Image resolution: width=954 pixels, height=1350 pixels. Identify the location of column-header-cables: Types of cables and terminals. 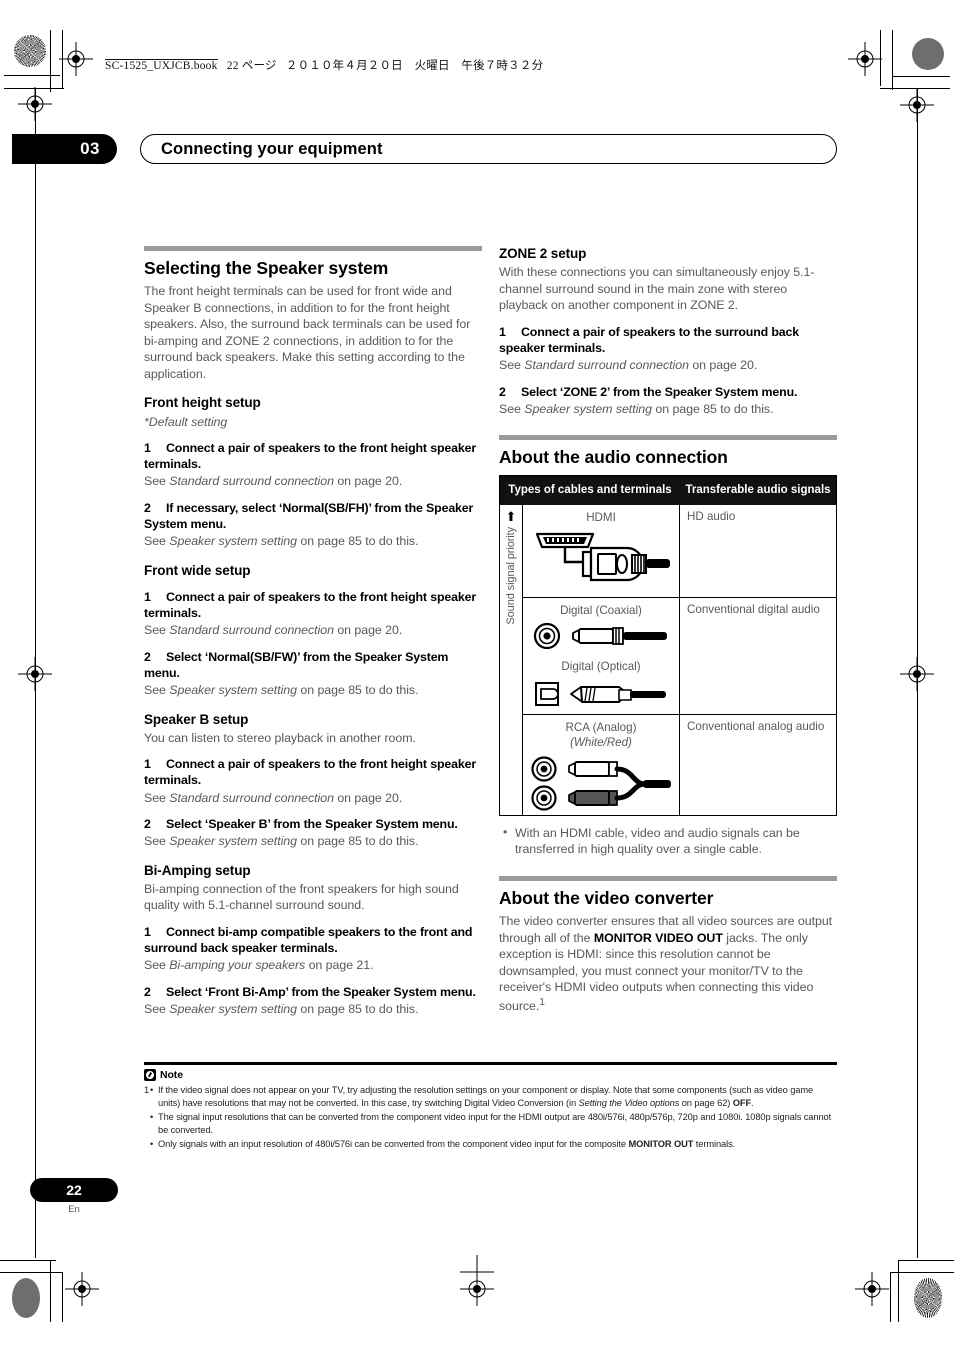
(590, 490).